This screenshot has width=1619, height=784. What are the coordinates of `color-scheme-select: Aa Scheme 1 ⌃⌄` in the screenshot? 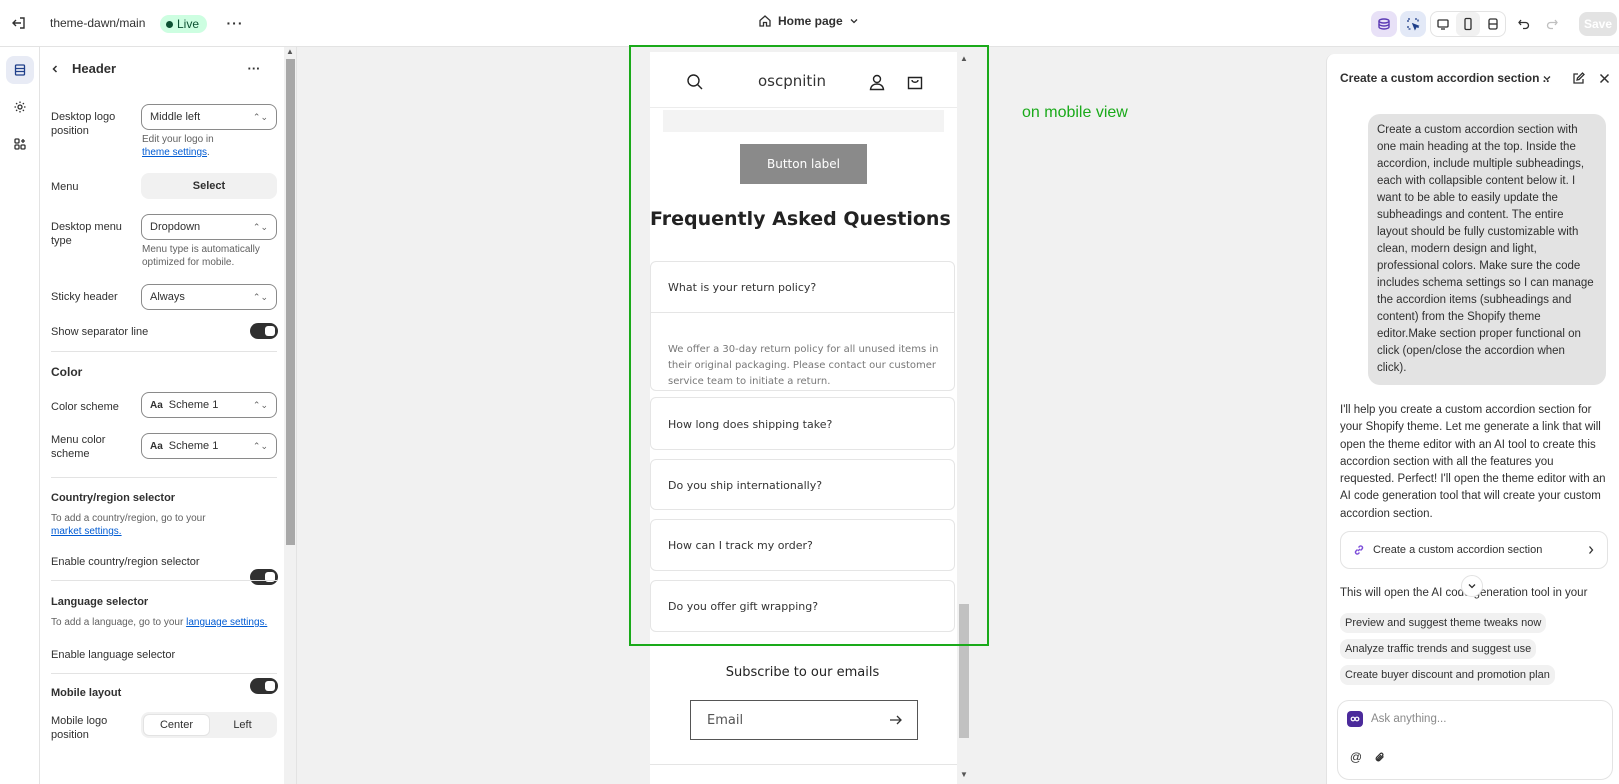 It's located at (209, 405).